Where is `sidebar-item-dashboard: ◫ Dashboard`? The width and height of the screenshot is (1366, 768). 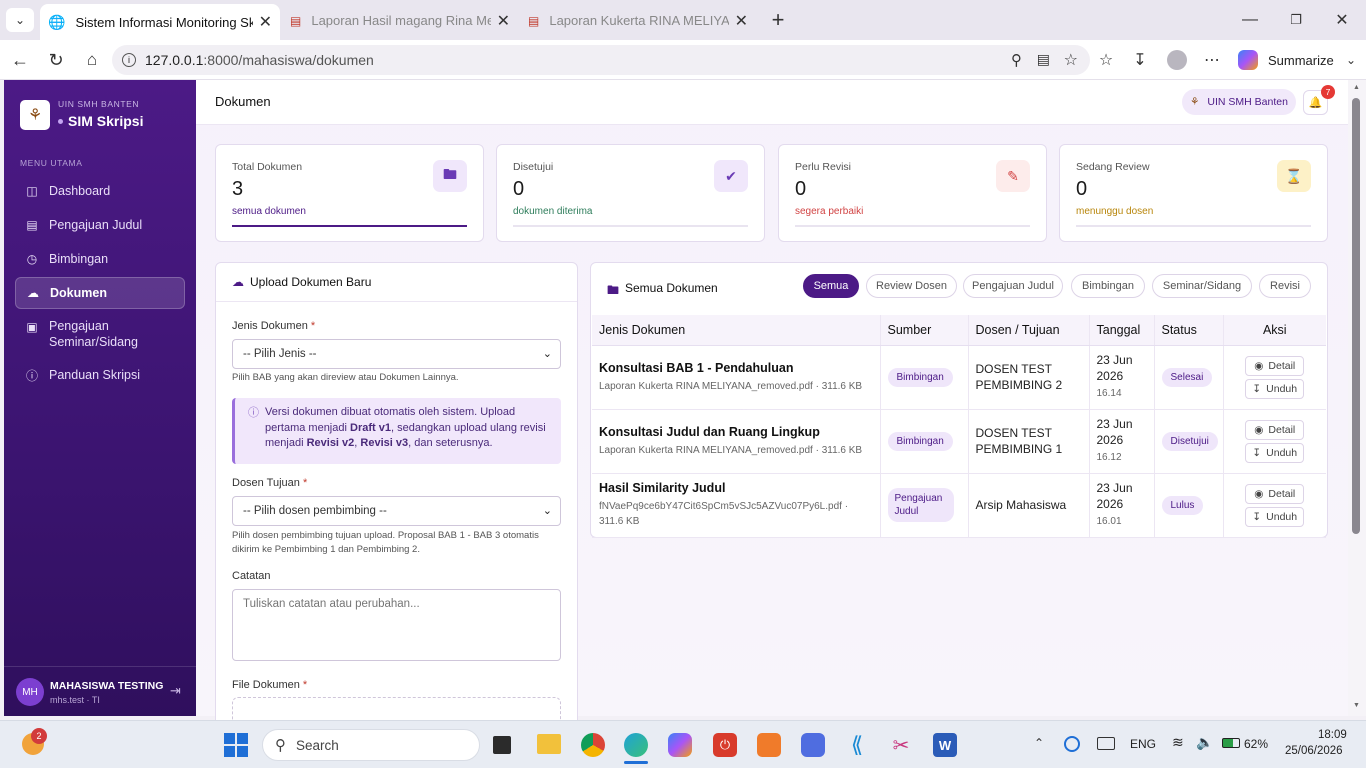
sidebar-item-dashboard: ◫ Dashboard is located at coordinates (100, 191).